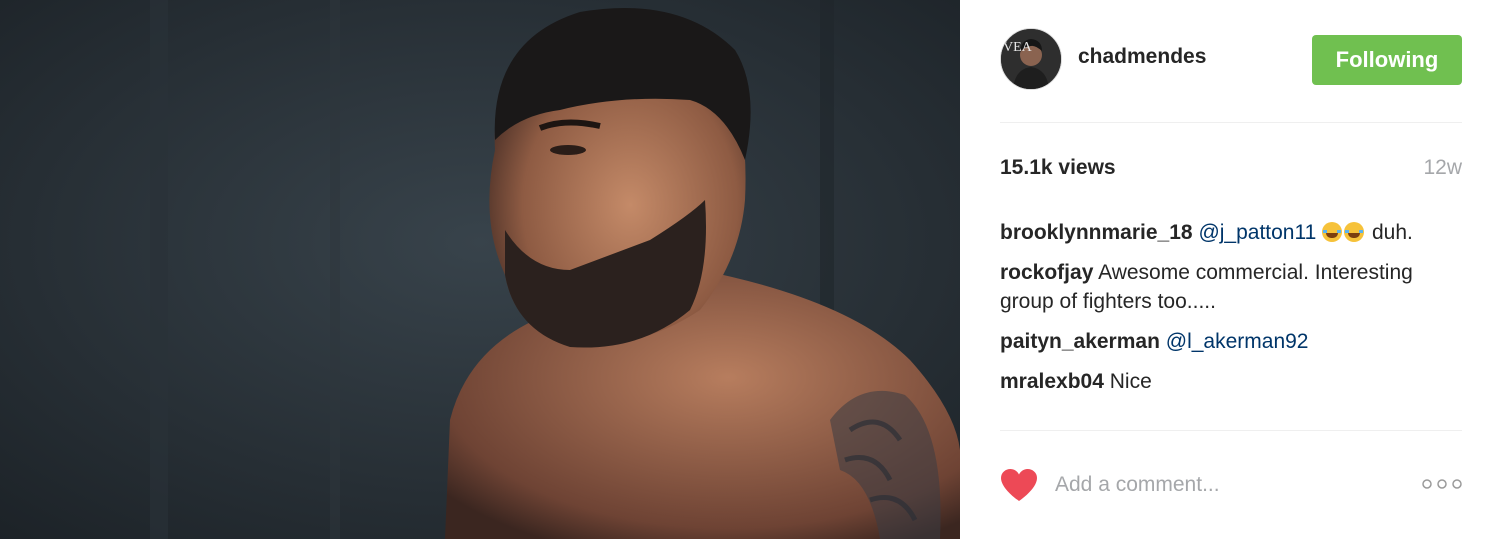 This screenshot has height=539, width=1500. I want to click on comment-author-link: mralexb04, so click(1052, 381).